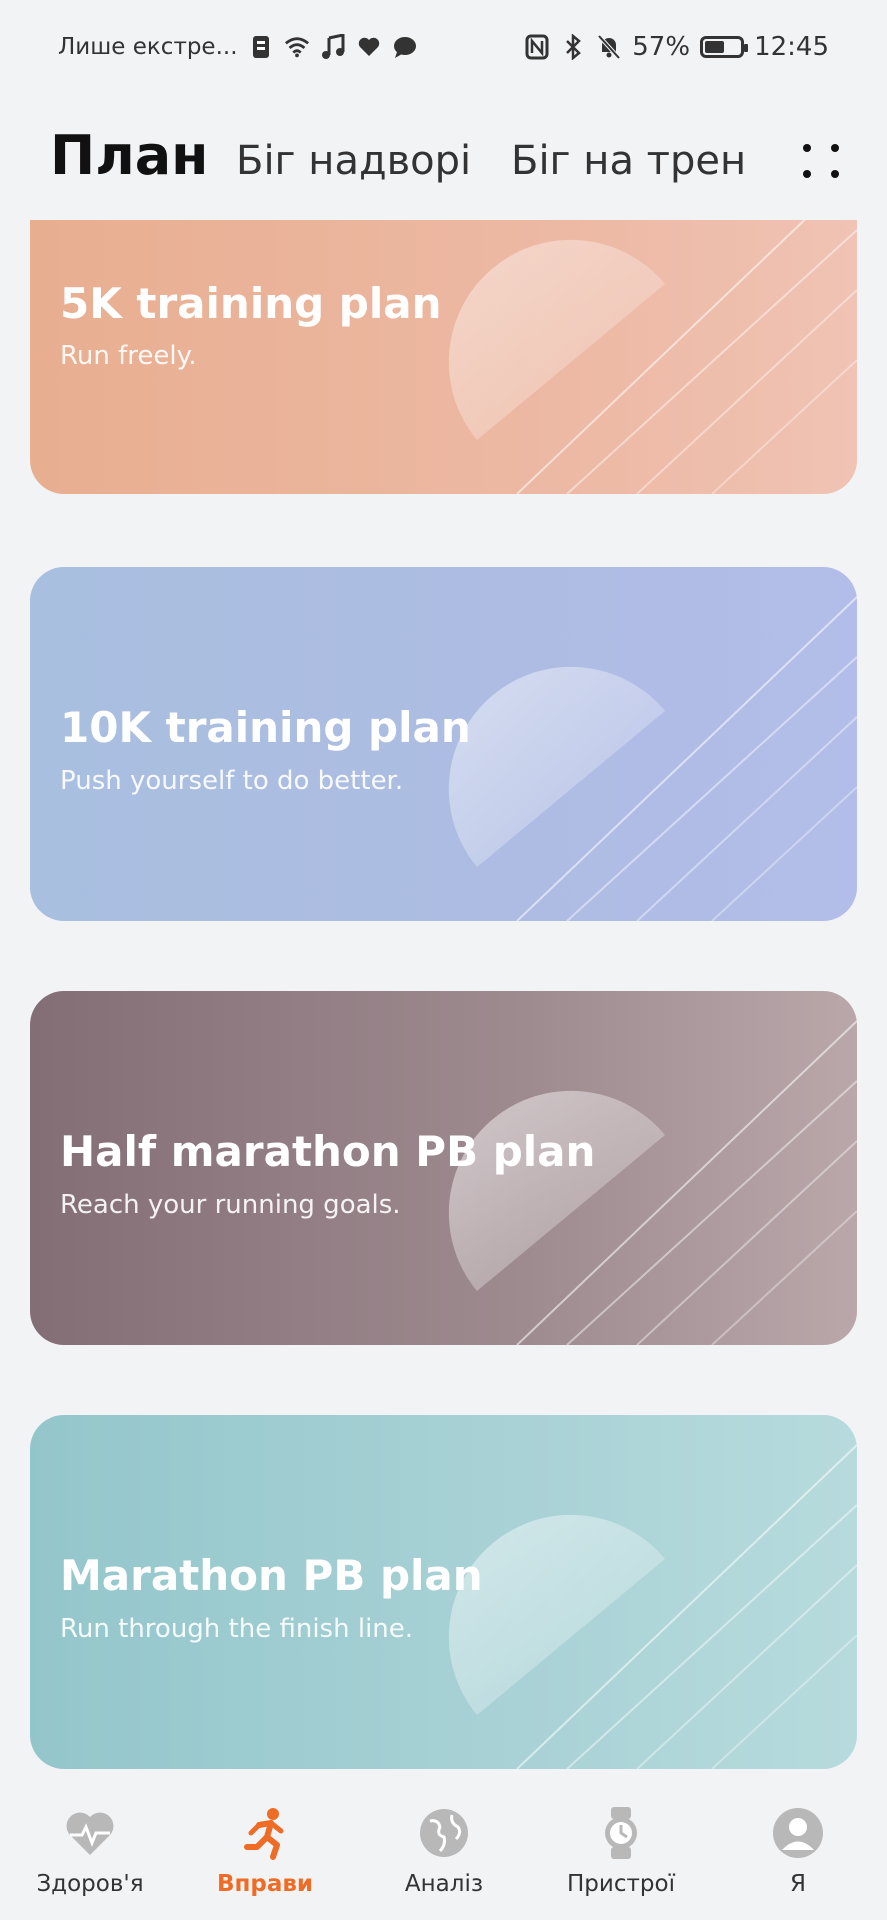 The height and width of the screenshot is (1920, 887). I want to click on music-note-icon, so click(333, 47).